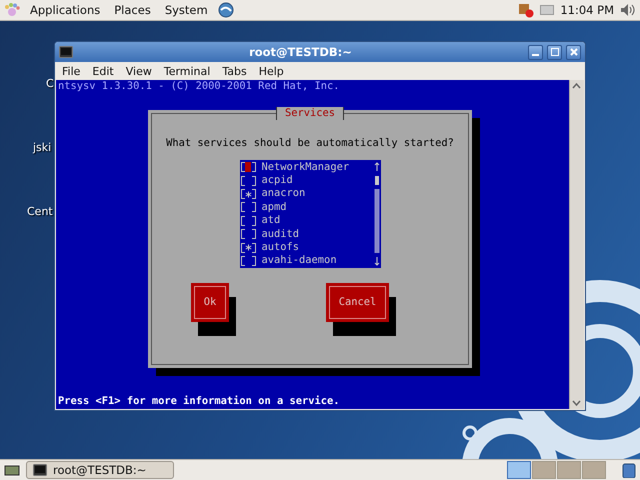  What do you see at coordinates (629, 470) in the screenshot?
I see `trash-icon` at bounding box center [629, 470].